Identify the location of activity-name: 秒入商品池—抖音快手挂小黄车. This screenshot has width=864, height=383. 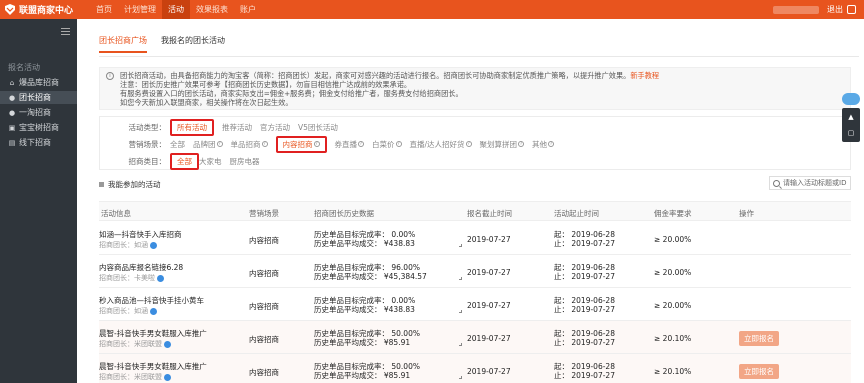
(151, 300).